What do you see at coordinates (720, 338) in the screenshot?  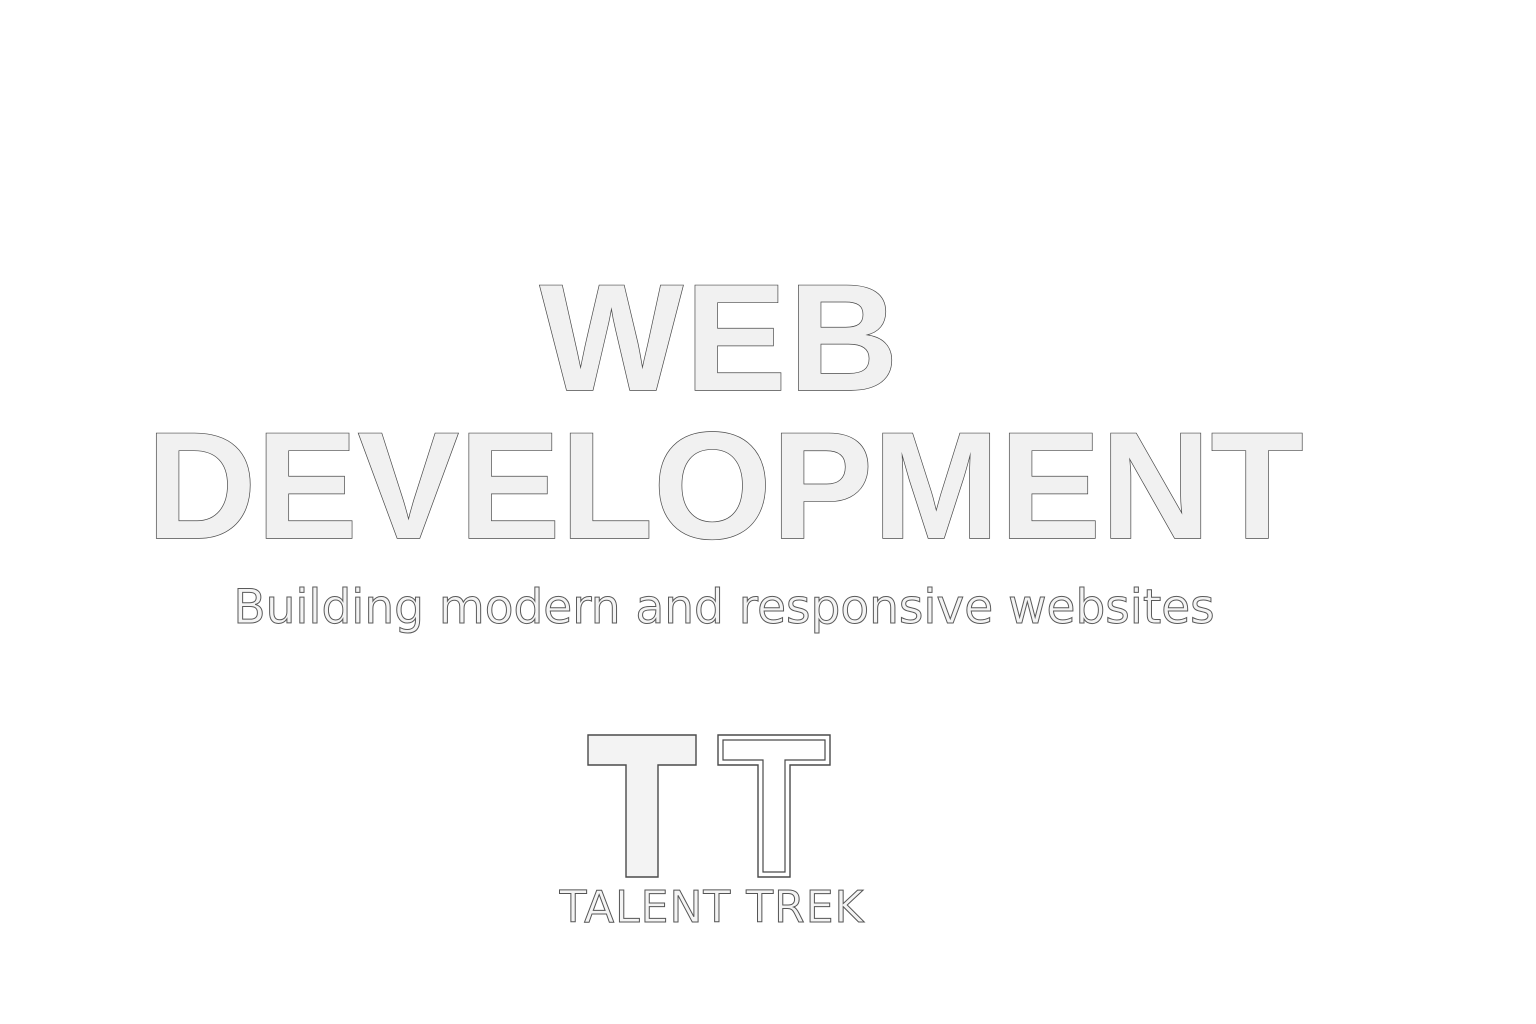 I see `headline-line-1: WEB` at bounding box center [720, 338].